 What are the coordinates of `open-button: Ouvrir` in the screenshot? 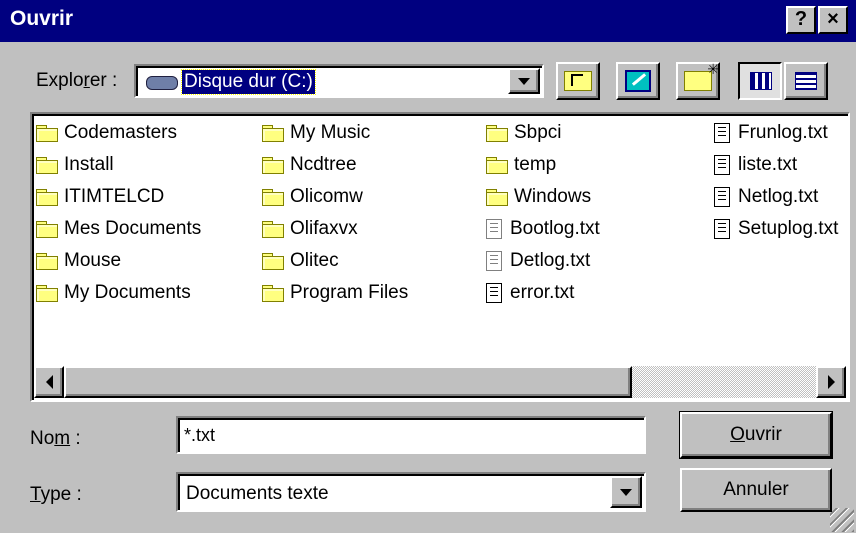 It's located at (756, 435).